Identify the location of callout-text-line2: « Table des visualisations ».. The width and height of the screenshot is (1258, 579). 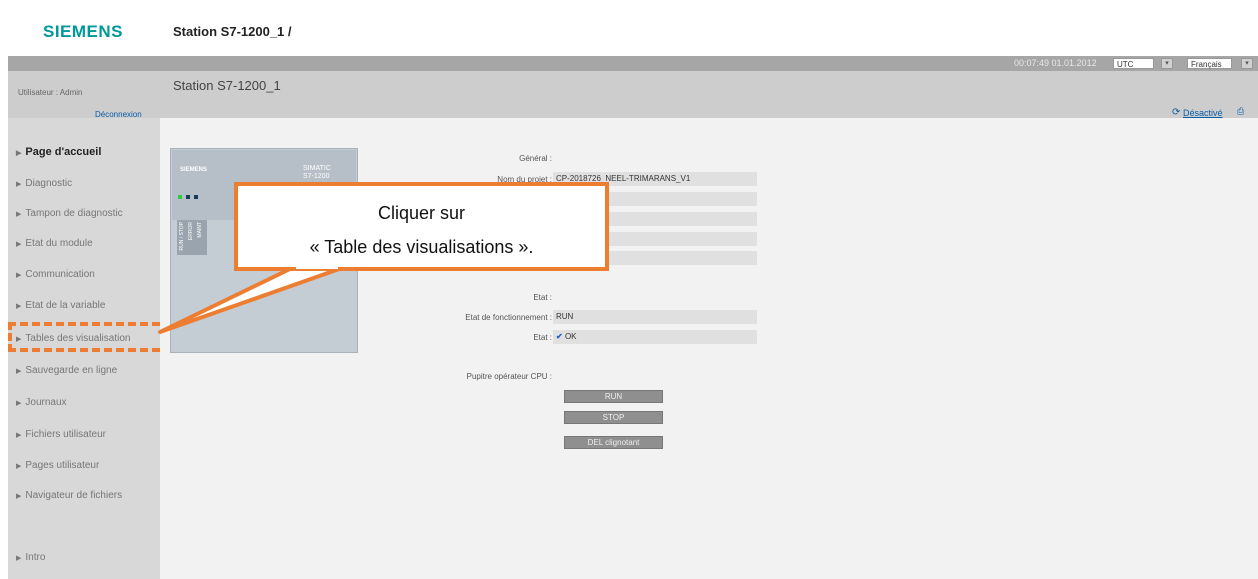
(421, 247).